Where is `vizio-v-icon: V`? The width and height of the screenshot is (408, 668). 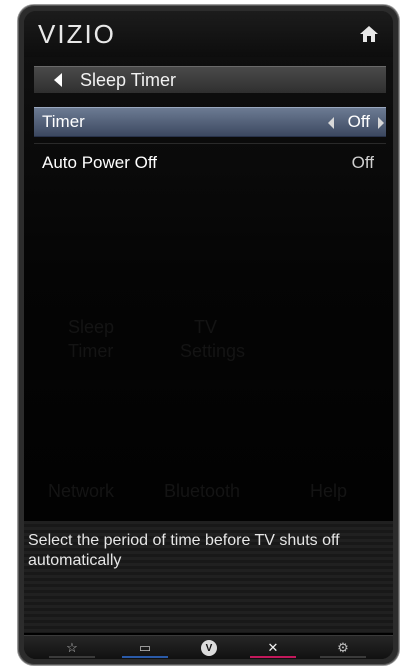
vizio-v-icon: V is located at coordinates (209, 648).